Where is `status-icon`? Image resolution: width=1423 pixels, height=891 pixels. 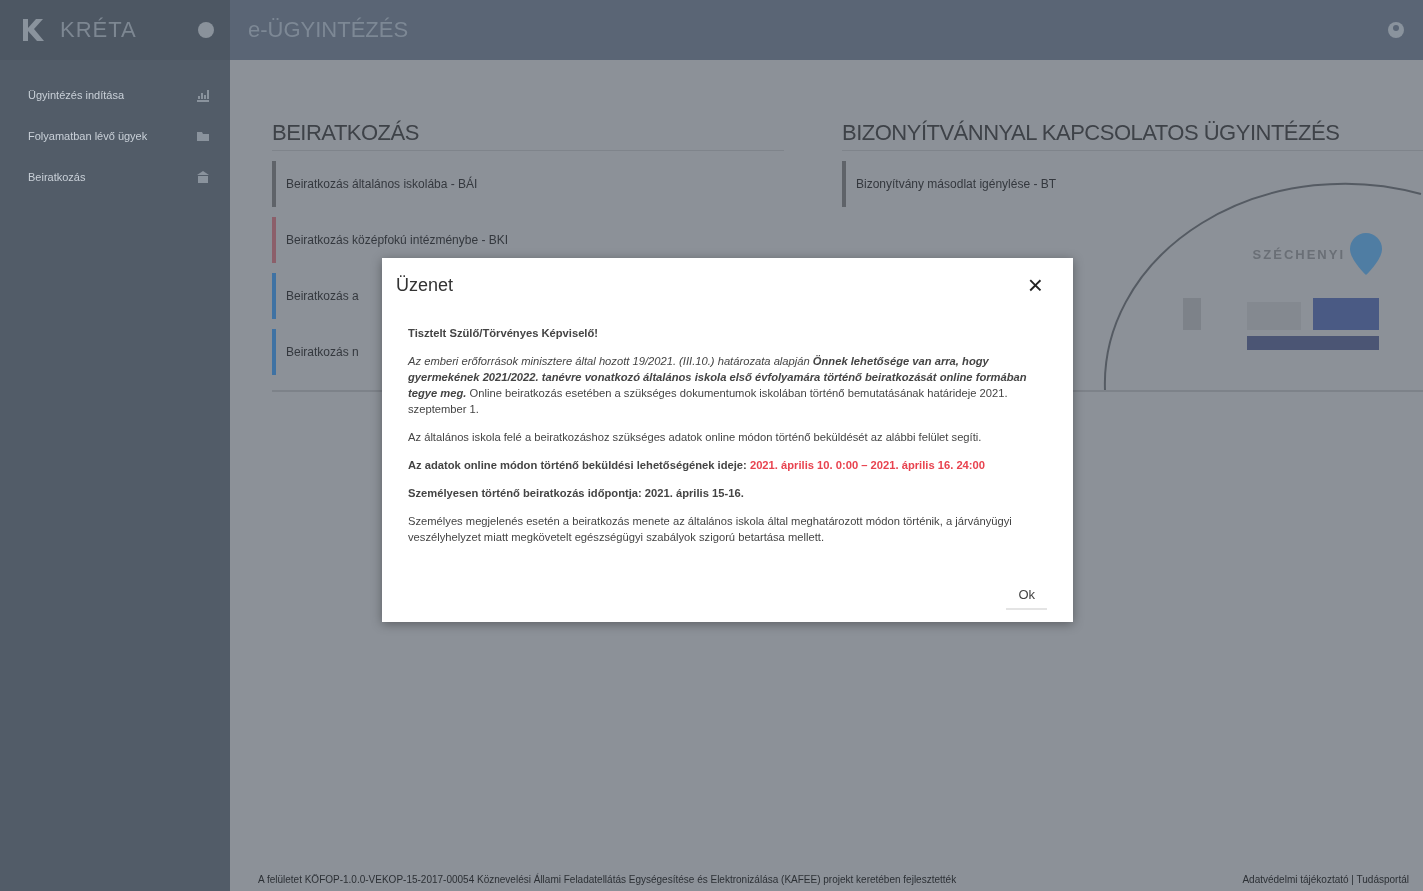
status-icon is located at coordinates (206, 30).